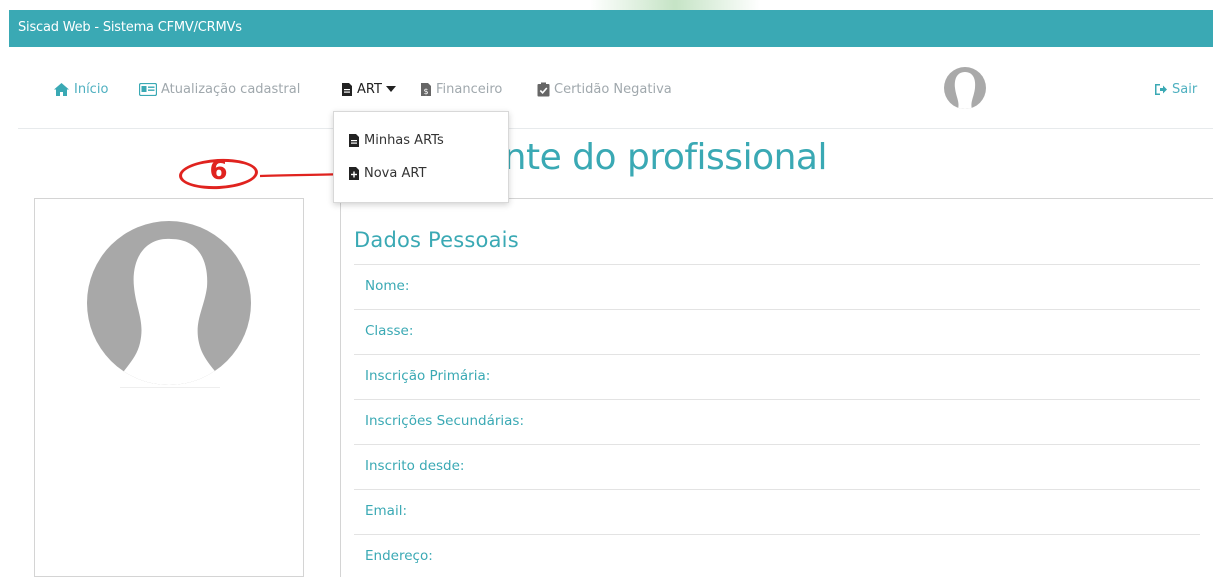  Describe the element at coordinates (170, 387) in the screenshot. I see `photo-caption` at that location.